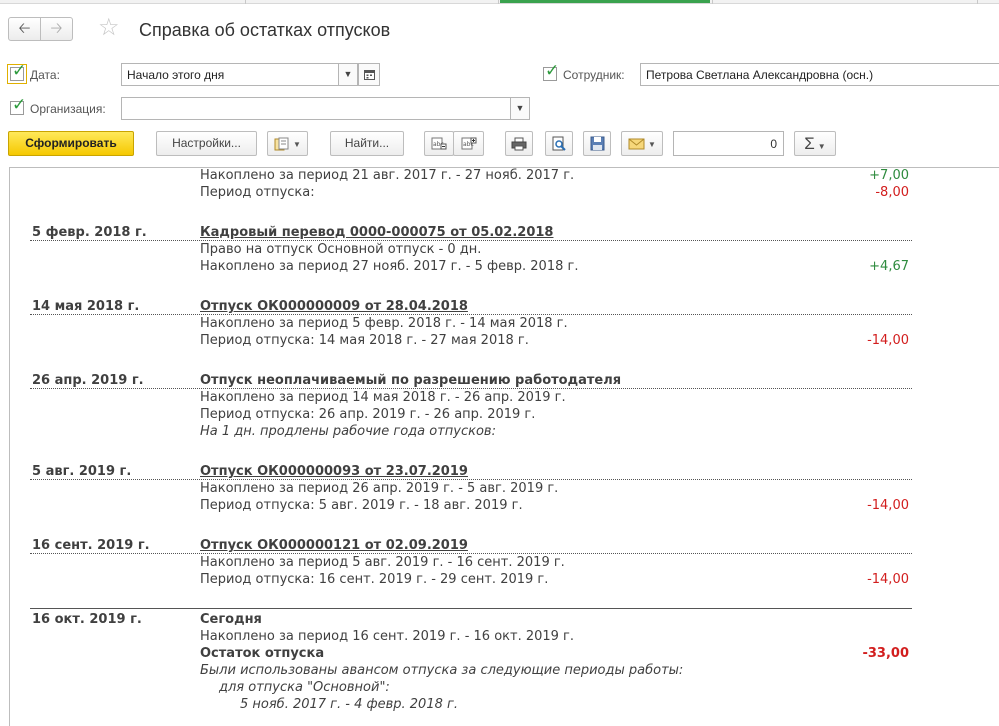  What do you see at coordinates (45, 75) in the screenshot?
I see `date-label: Дата:` at bounding box center [45, 75].